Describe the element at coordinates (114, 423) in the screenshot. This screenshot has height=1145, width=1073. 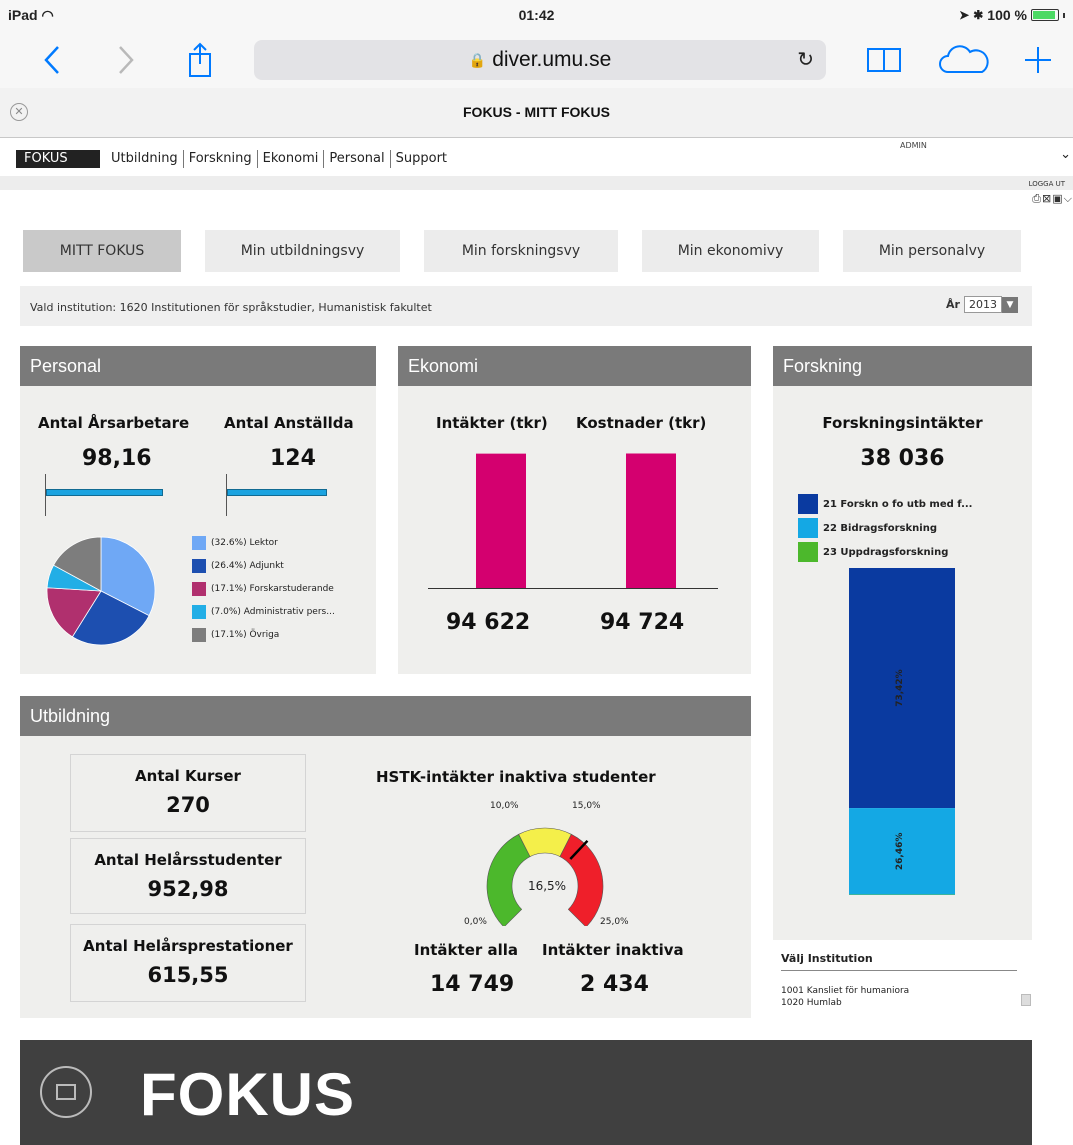
I see `arsarbetare-label: Antal Årsarbetare` at that location.